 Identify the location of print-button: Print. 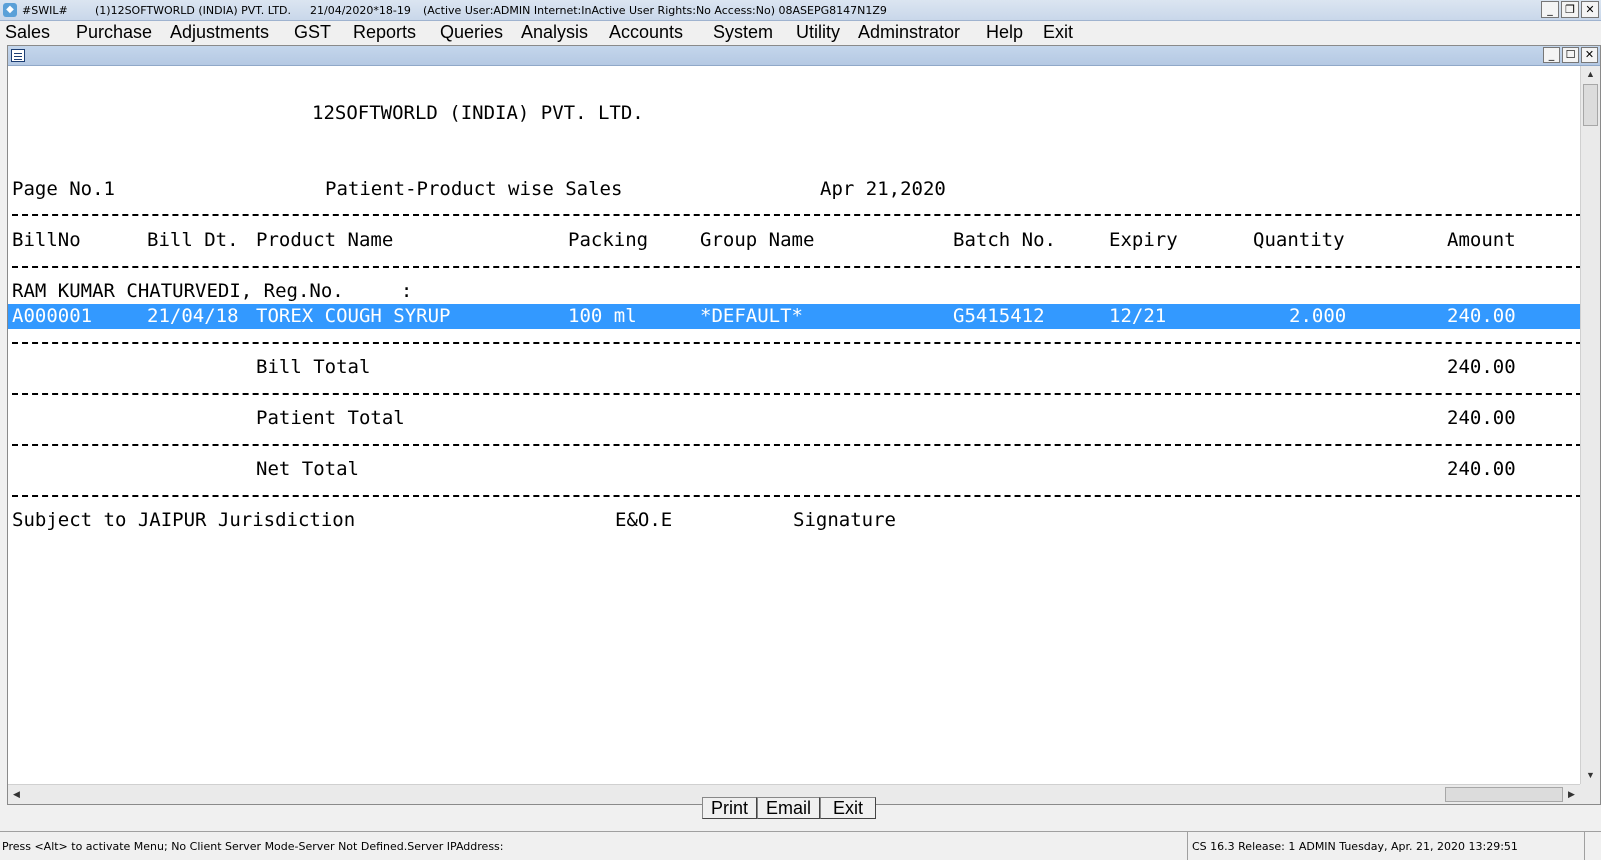
(730, 808).